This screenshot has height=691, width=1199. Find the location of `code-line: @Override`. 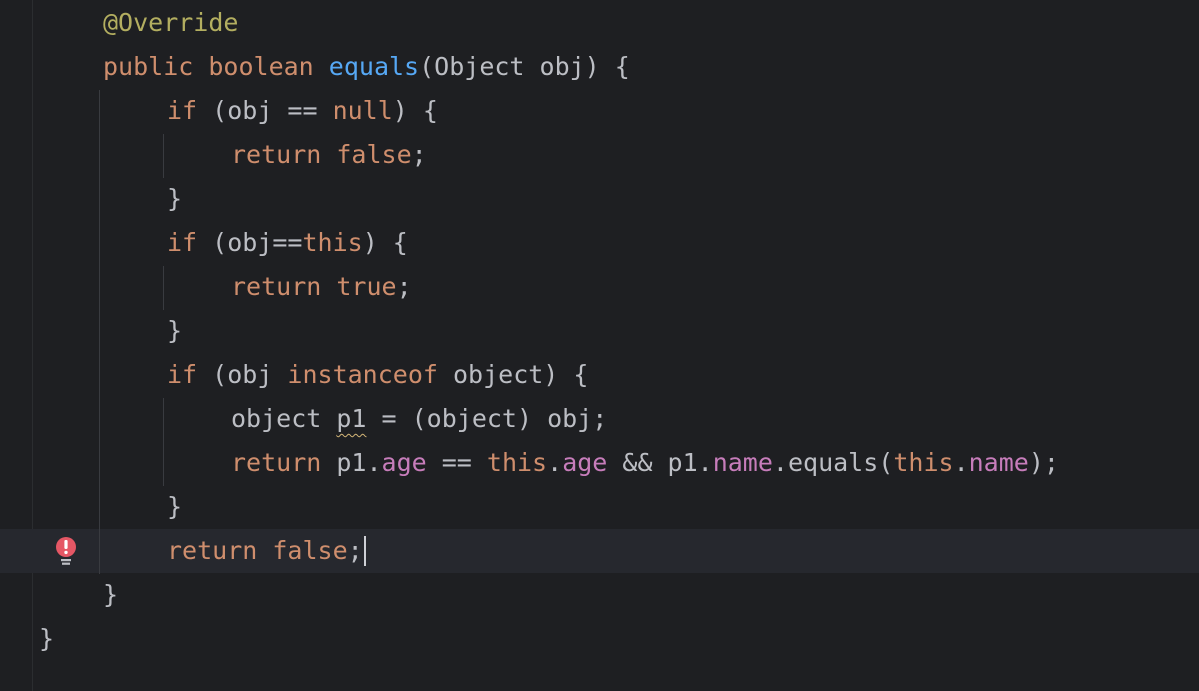

code-line: @Override is located at coordinates (170, 23).